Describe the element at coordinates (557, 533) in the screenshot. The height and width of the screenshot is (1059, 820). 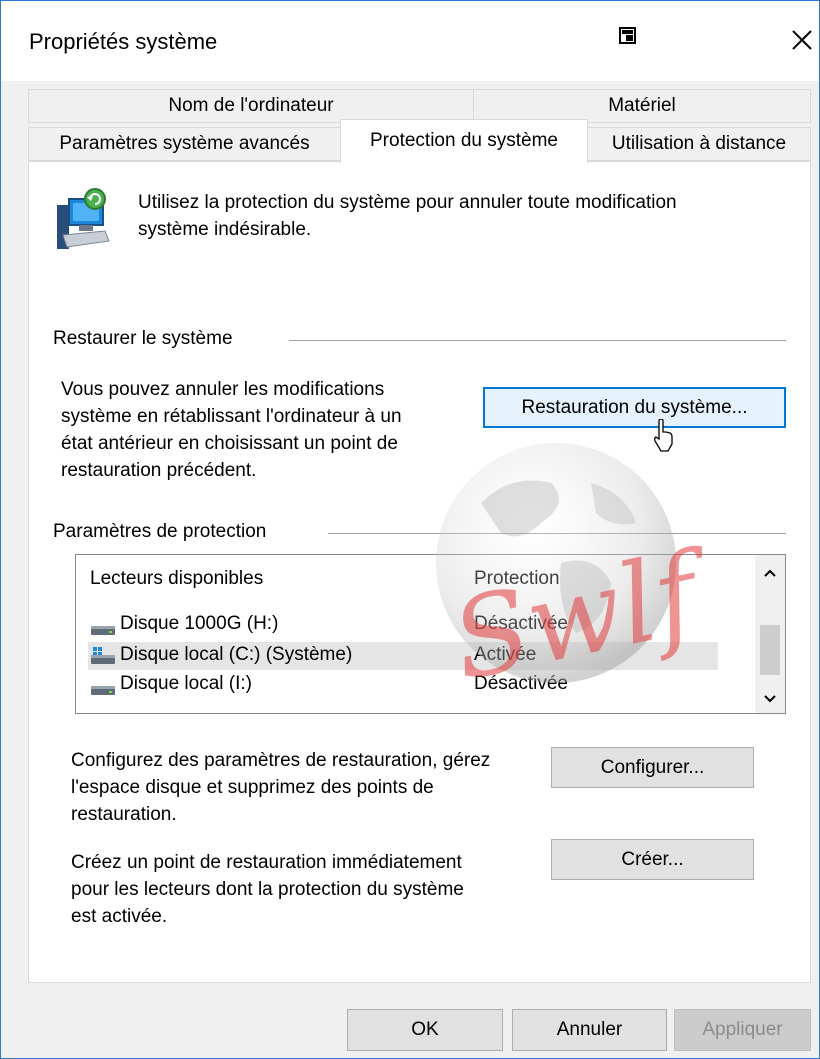
I see `protection-divider` at that location.